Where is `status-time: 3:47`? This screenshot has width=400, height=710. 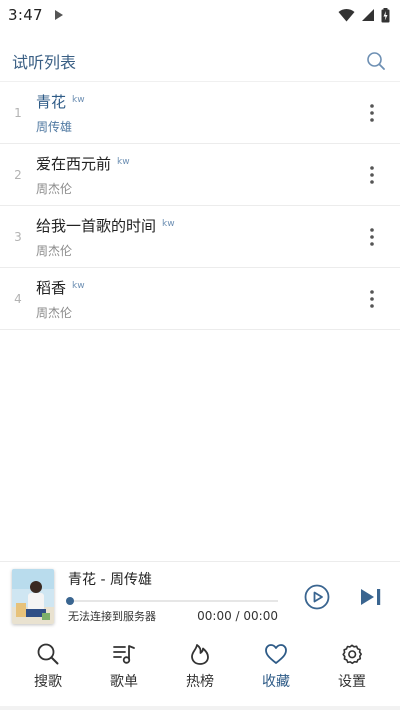 status-time: 3:47 is located at coordinates (25, 15).